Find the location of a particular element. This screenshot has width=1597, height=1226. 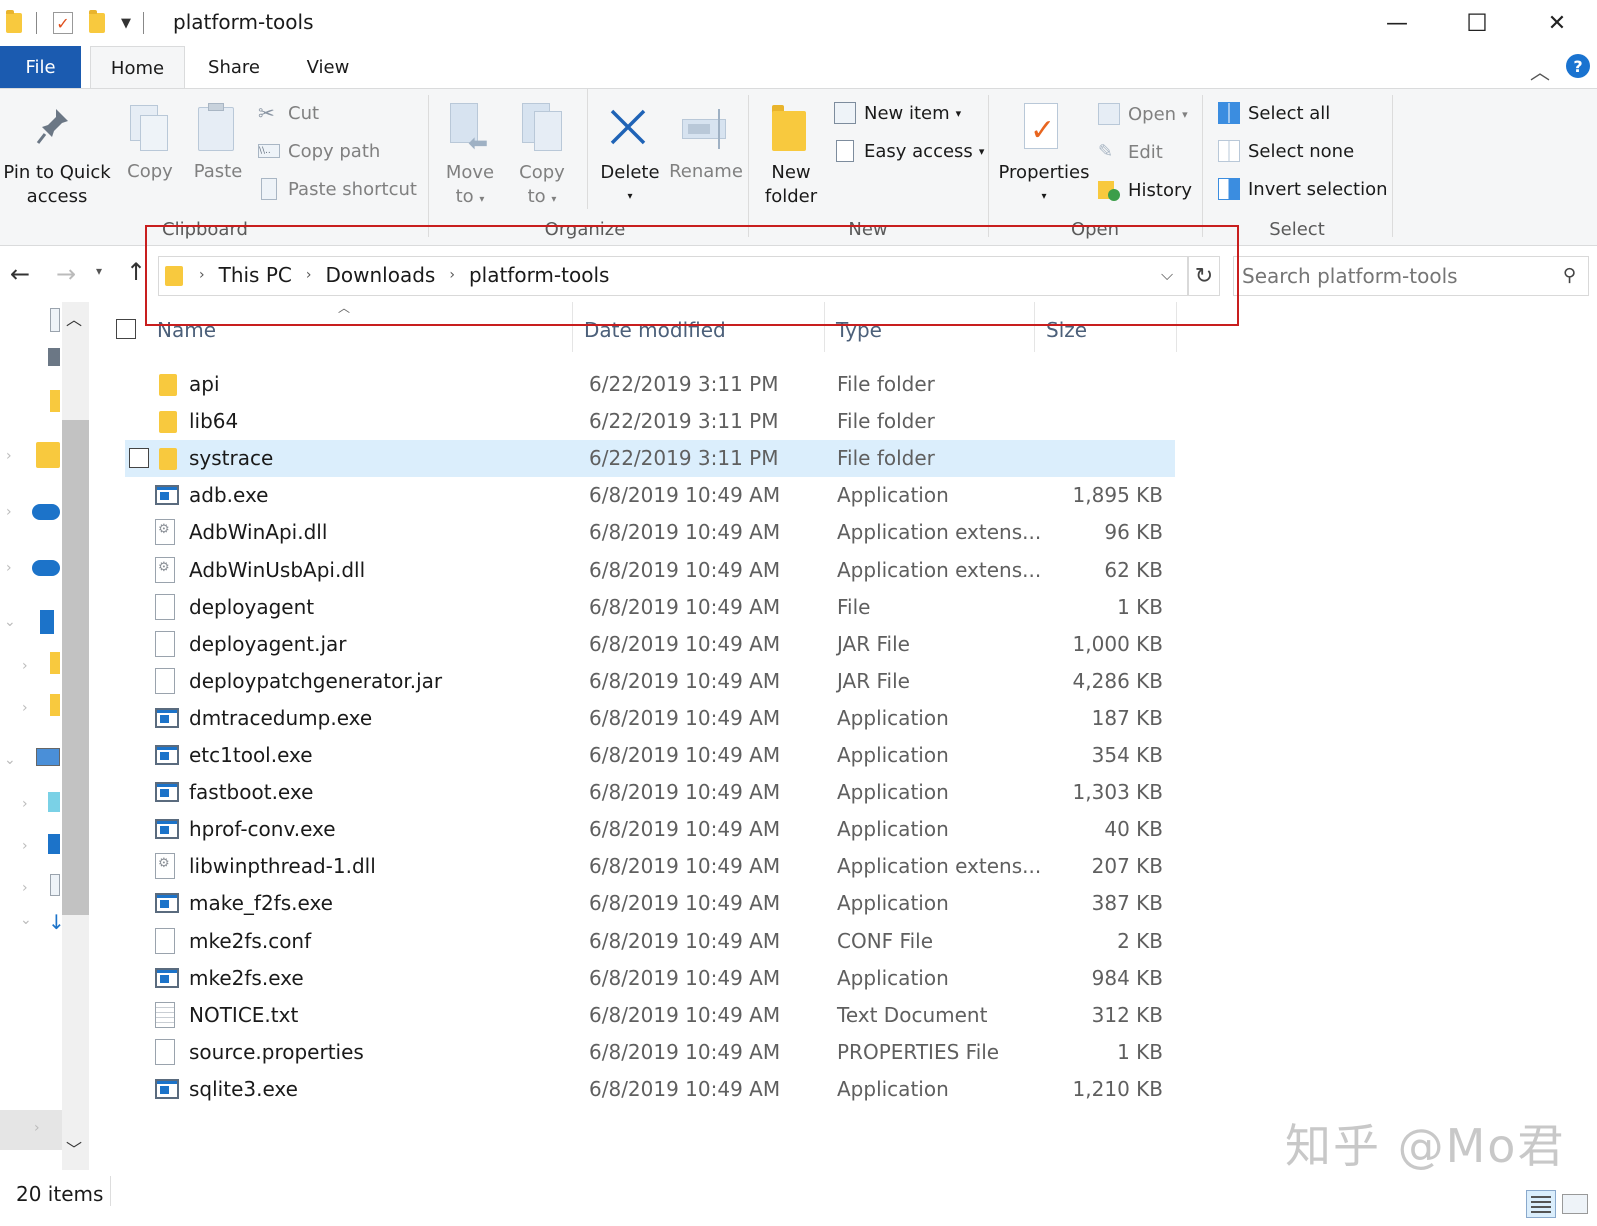

table-row: lib64 6/22/2019 3:11 PM File folder is located at coordinates (650, 421).